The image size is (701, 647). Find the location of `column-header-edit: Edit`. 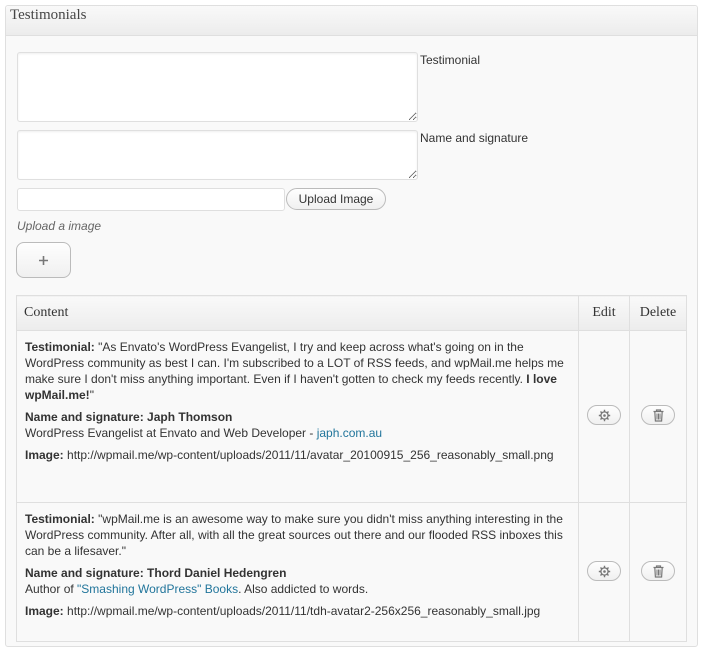

column-header-edit: Edit is located at coordinates (604, 313).